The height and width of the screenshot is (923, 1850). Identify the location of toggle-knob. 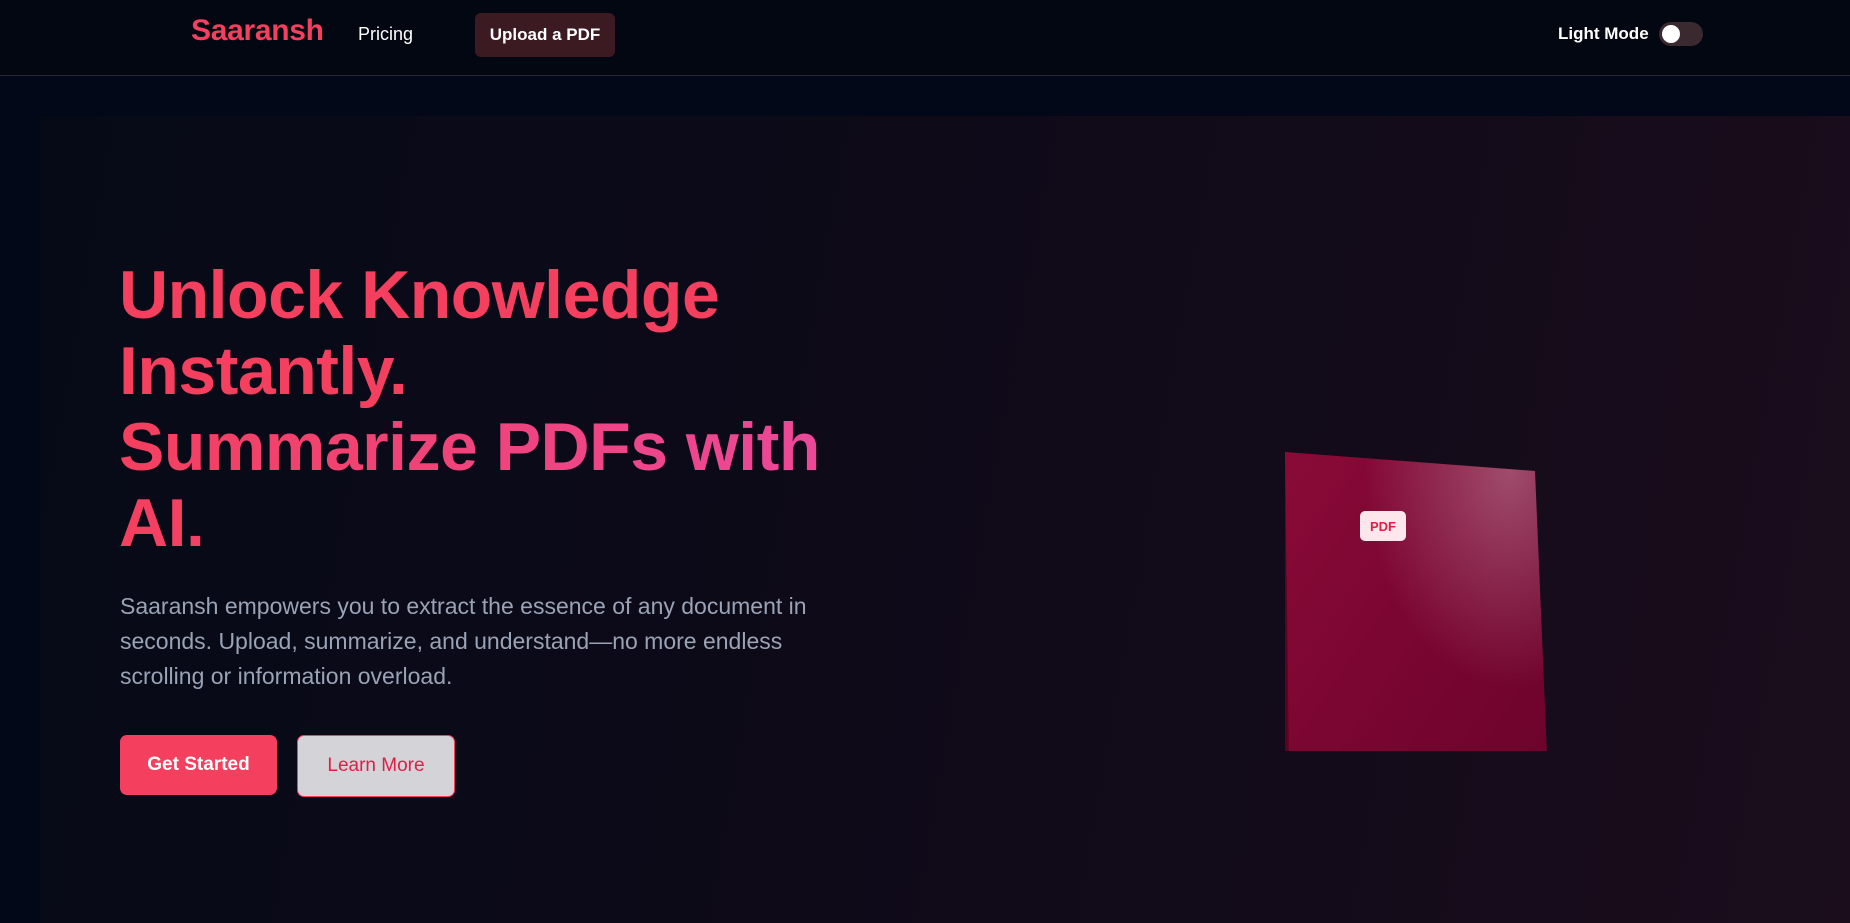
(1670, 34).